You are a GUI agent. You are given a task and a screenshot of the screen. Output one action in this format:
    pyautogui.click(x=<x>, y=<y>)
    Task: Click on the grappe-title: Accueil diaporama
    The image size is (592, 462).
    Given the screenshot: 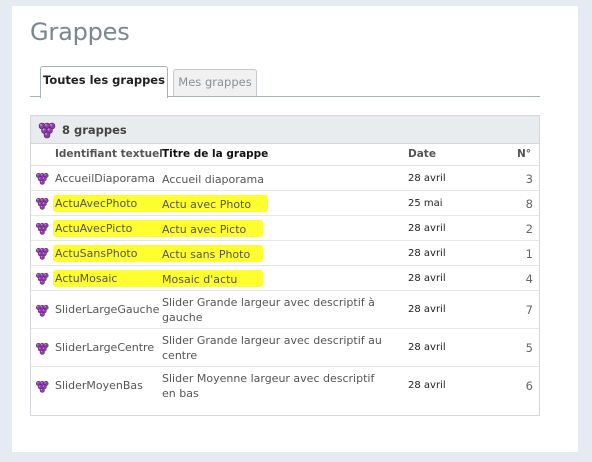 What is the action you would take?
    pyautogui.click(x=272, y=179)
    